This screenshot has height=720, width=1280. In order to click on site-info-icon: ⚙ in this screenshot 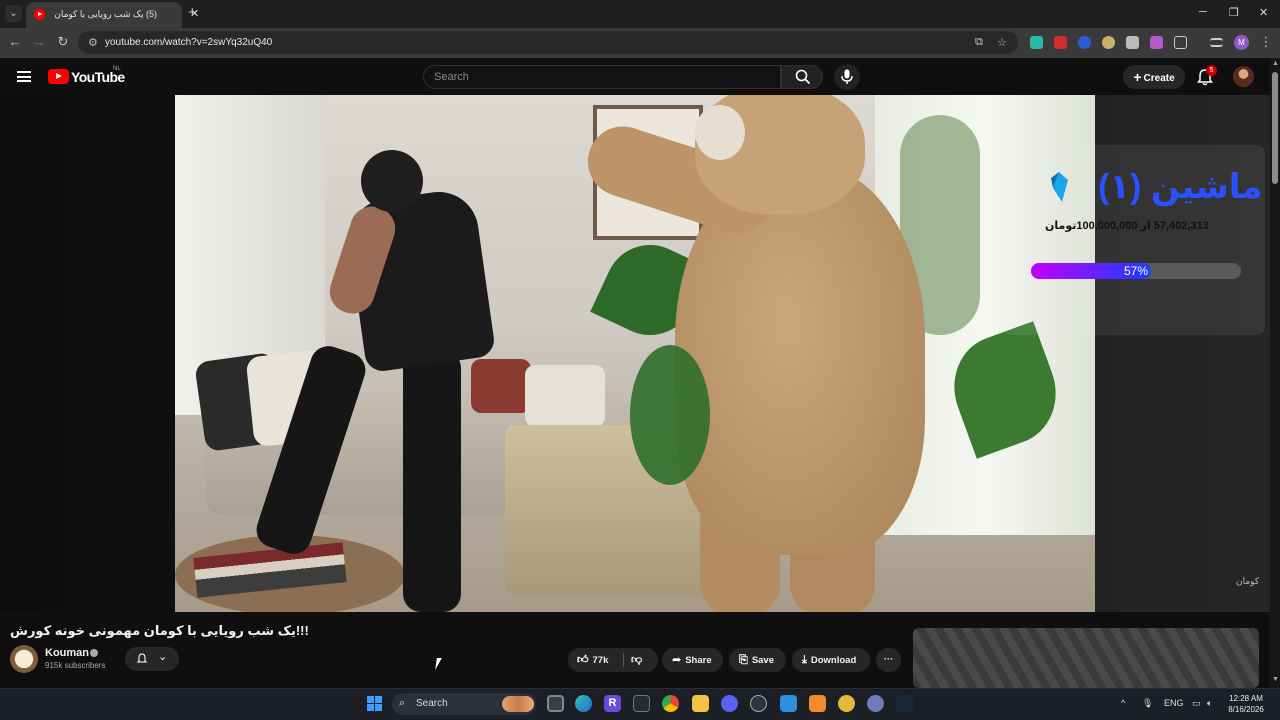, I will do `click(93, 42)`.